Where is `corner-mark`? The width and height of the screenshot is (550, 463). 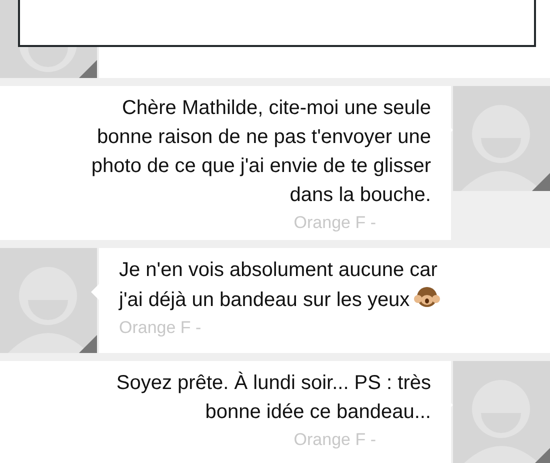 corner-mark is located at coordinates (541, 182).